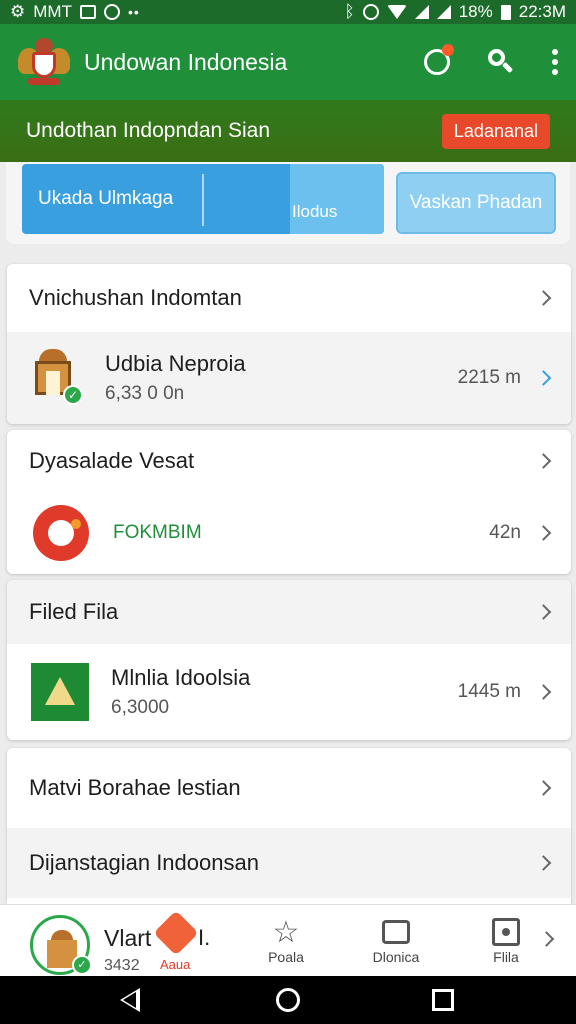  Describe the element at coordinates (506, 932) in the screenshot. I see `file-icon` at that location.